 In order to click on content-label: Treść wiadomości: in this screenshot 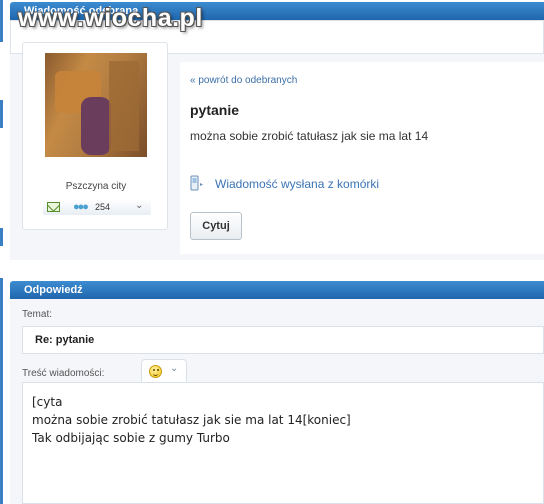, I will do `click(63, 373)`.